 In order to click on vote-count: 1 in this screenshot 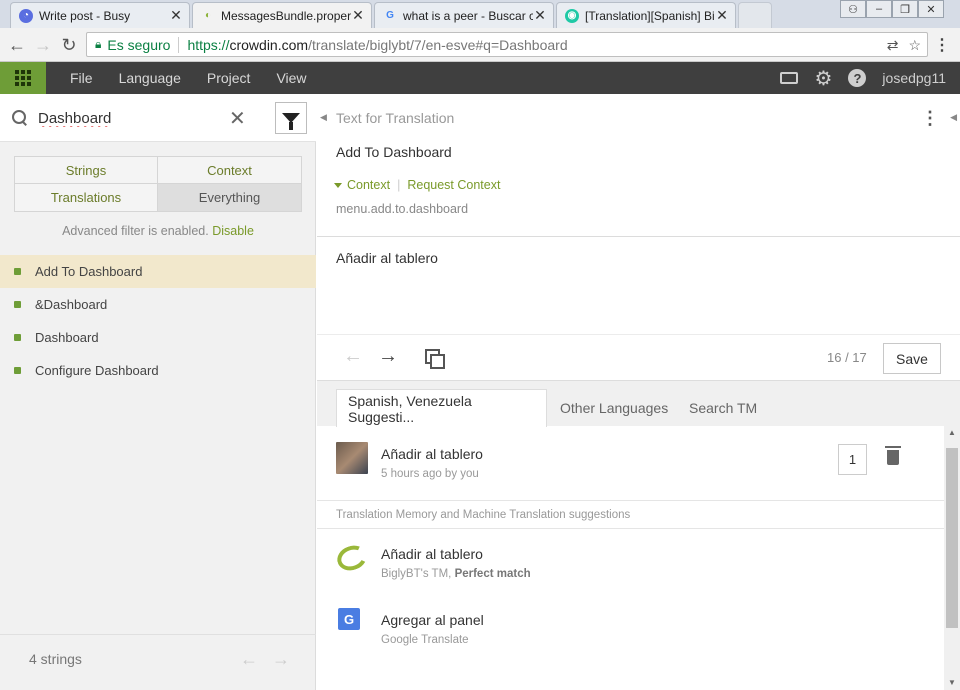, I will do `click(852, 459)`.